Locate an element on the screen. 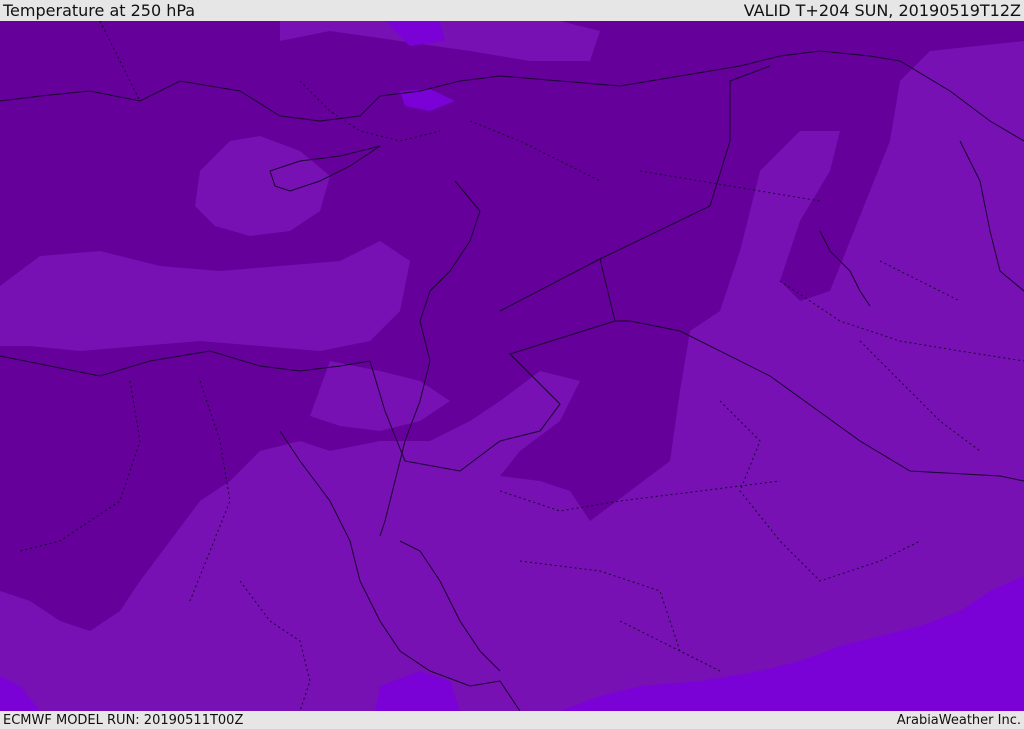 The image size is (1024, 729). map-title: Temperature at 250 hPa is located at coordinates (99, 10).